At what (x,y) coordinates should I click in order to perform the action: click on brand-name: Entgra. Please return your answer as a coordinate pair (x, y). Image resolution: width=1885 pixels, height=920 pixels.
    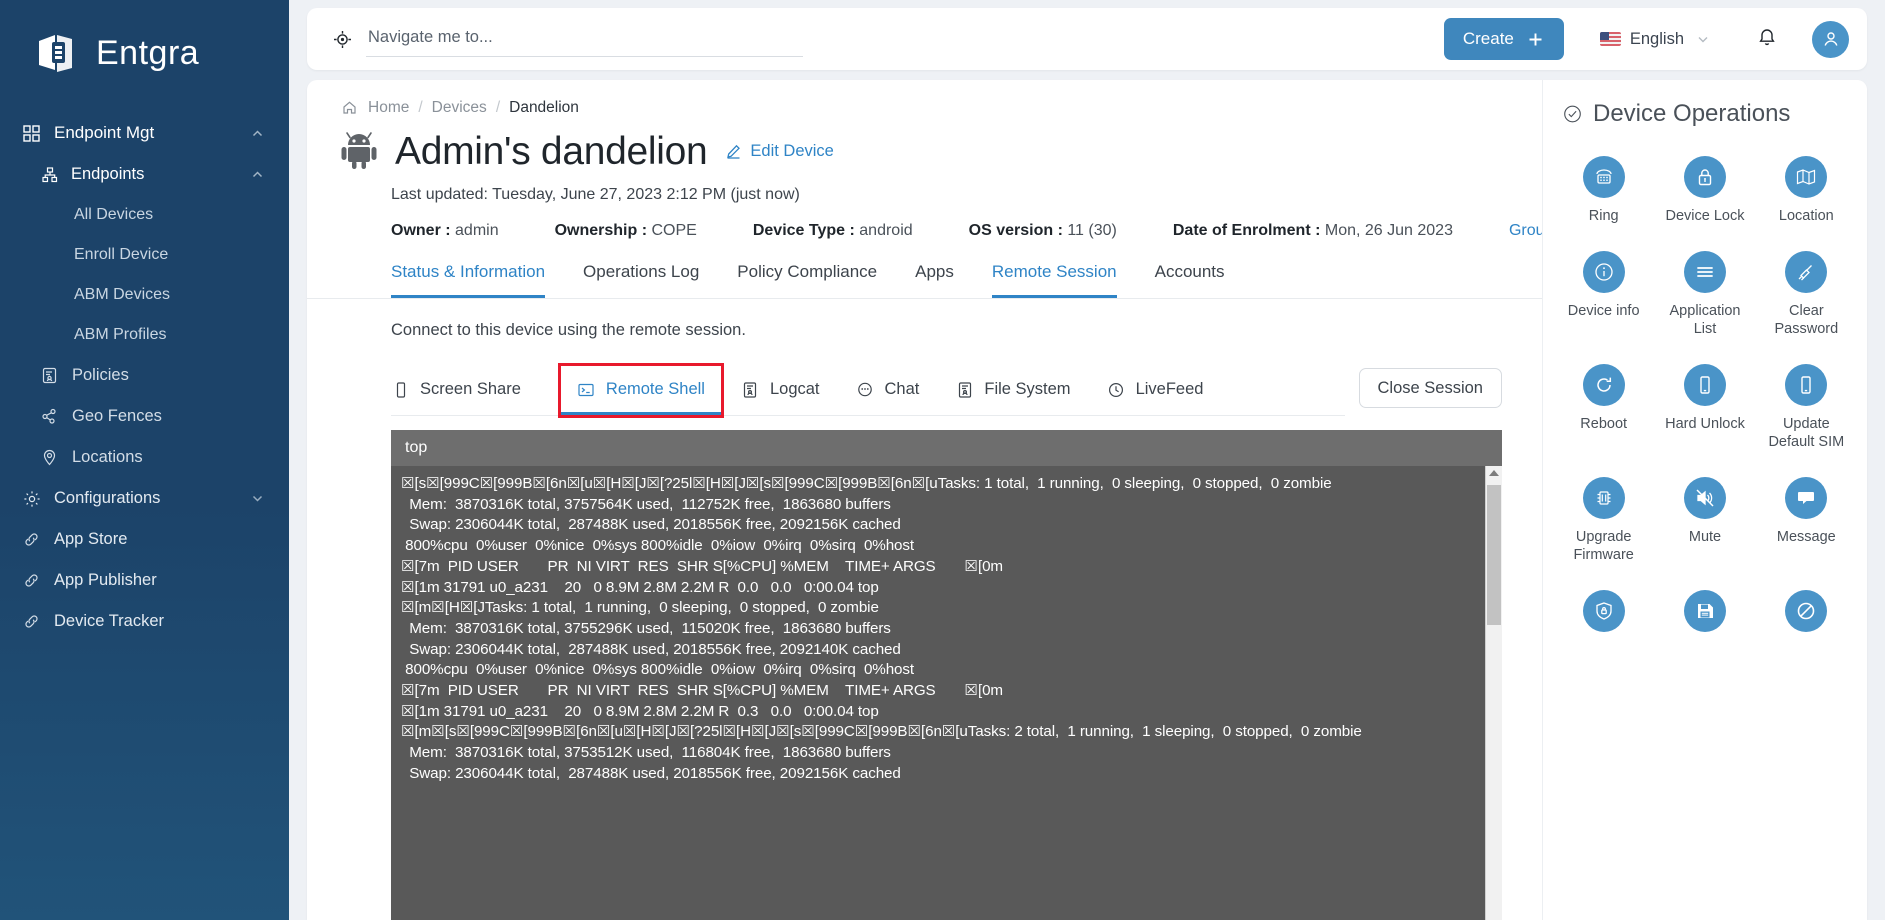
    Looking at the image, I should click on (148, 52).